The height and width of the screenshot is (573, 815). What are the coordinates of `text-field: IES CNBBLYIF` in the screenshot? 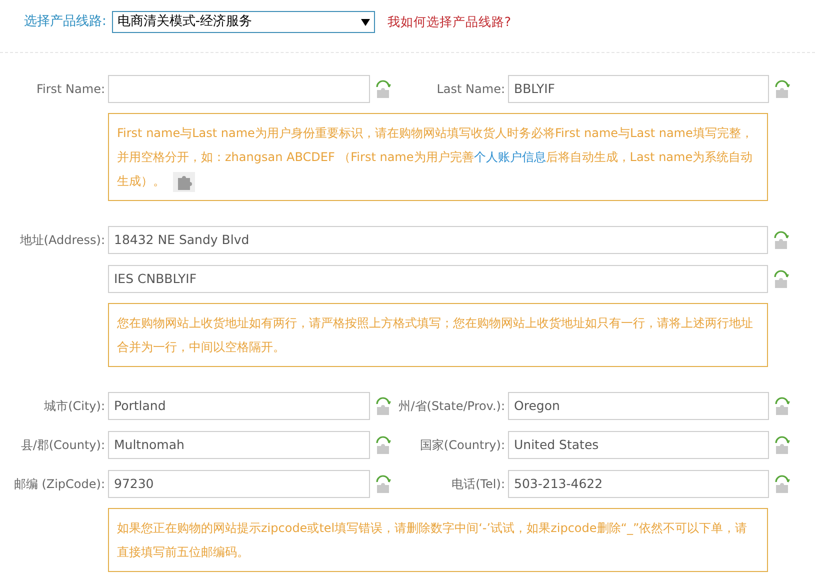 It's located at (438, 279).